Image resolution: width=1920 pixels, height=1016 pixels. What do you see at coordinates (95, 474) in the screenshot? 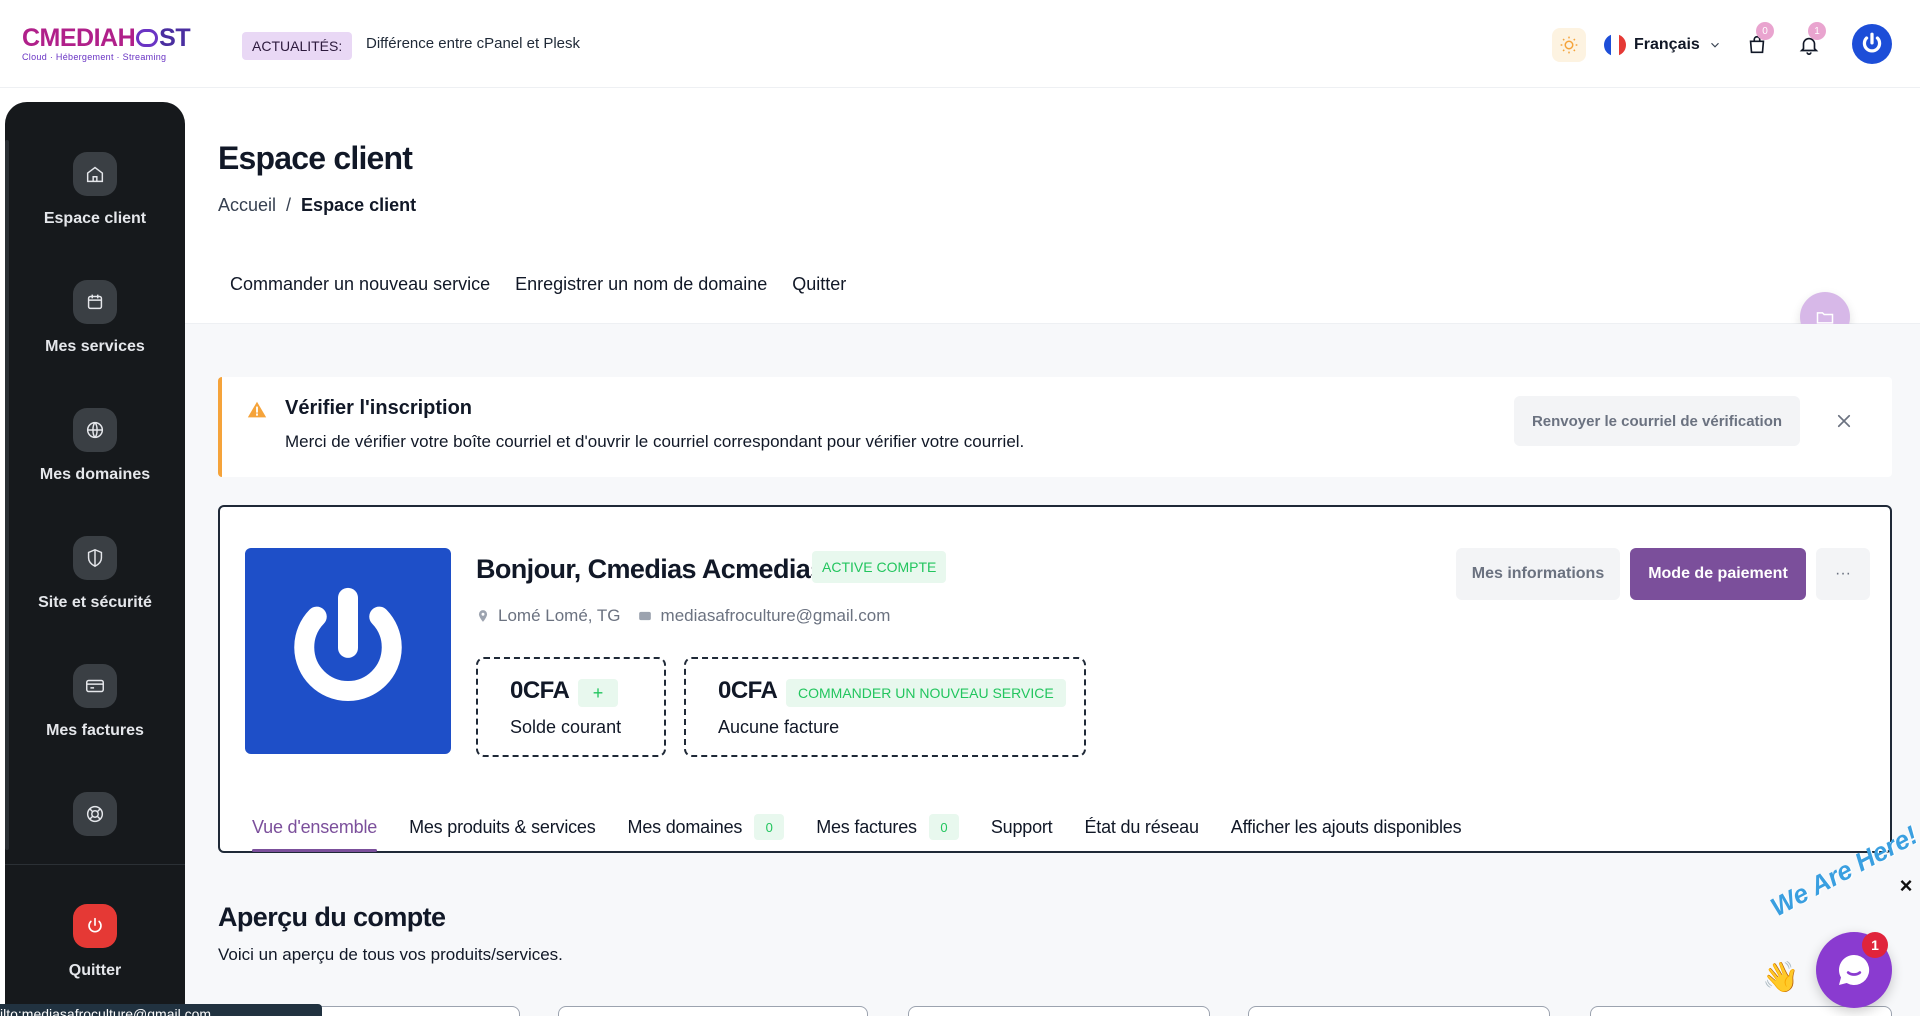
I see `sidebar-item-label: Mes domaines` at bounding box center [95, 474].